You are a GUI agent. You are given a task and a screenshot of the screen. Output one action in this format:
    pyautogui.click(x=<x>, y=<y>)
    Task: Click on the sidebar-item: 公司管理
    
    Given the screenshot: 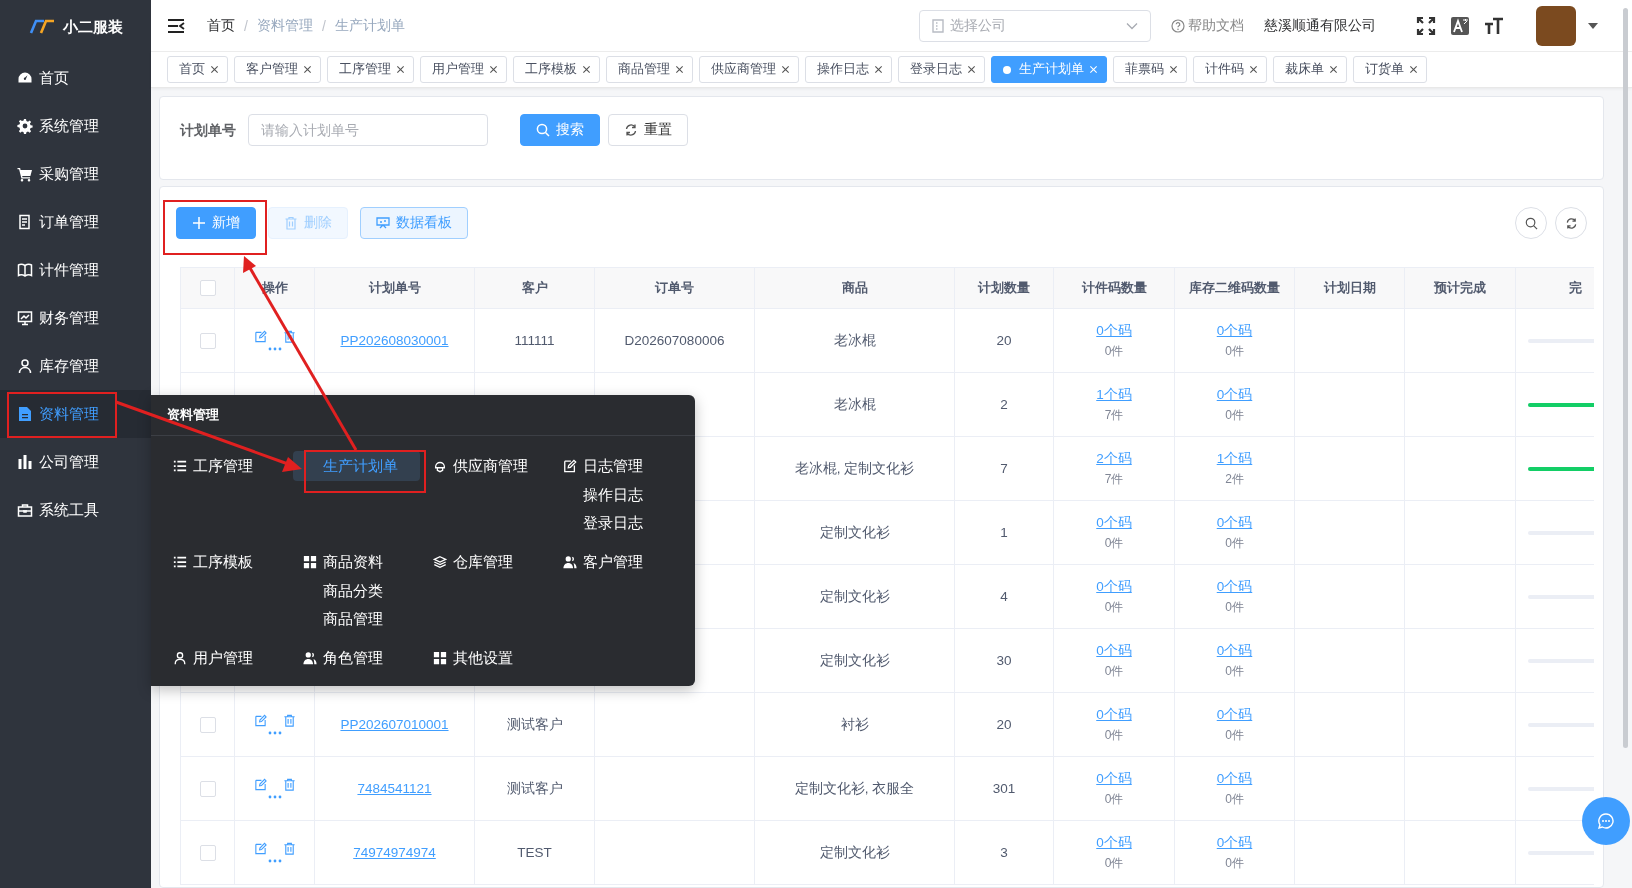 What is the action you would take?
    pyautogui.click(x=75, y=462)
    